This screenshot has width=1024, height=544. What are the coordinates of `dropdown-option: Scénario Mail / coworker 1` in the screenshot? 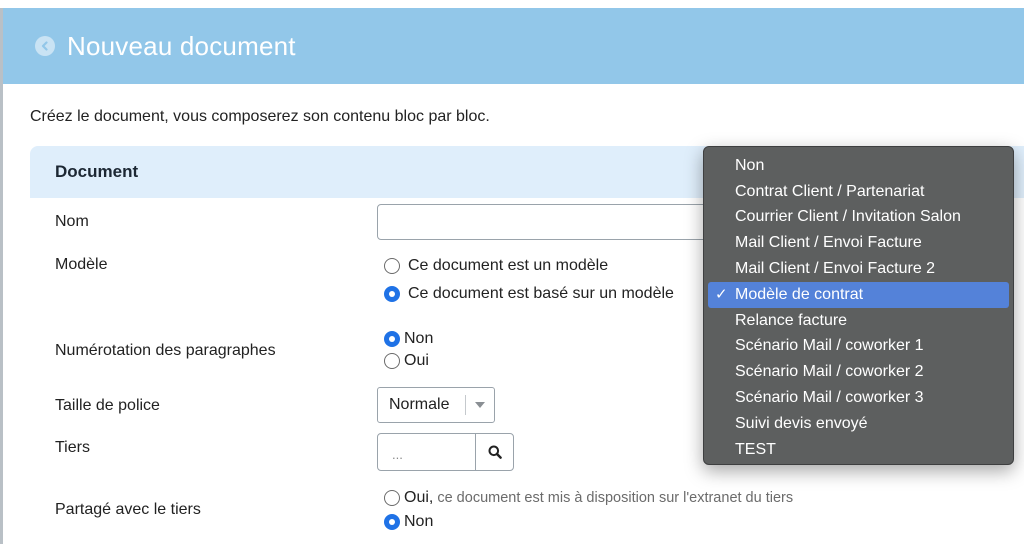 It's located at (858, 347).